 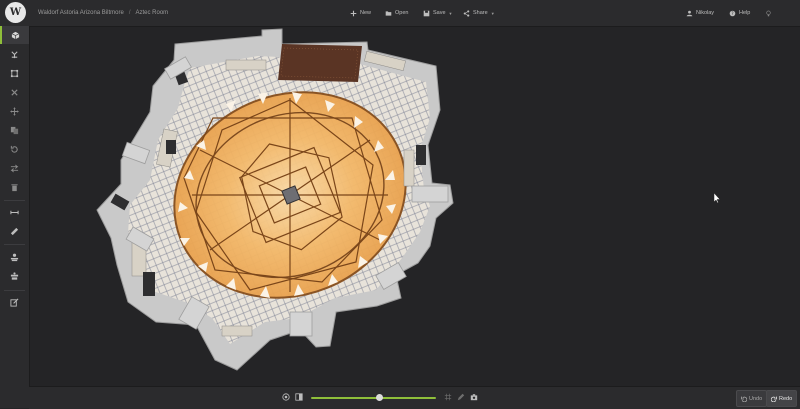 I want to click on save-button-label: Save, so click(x=439, y=13).